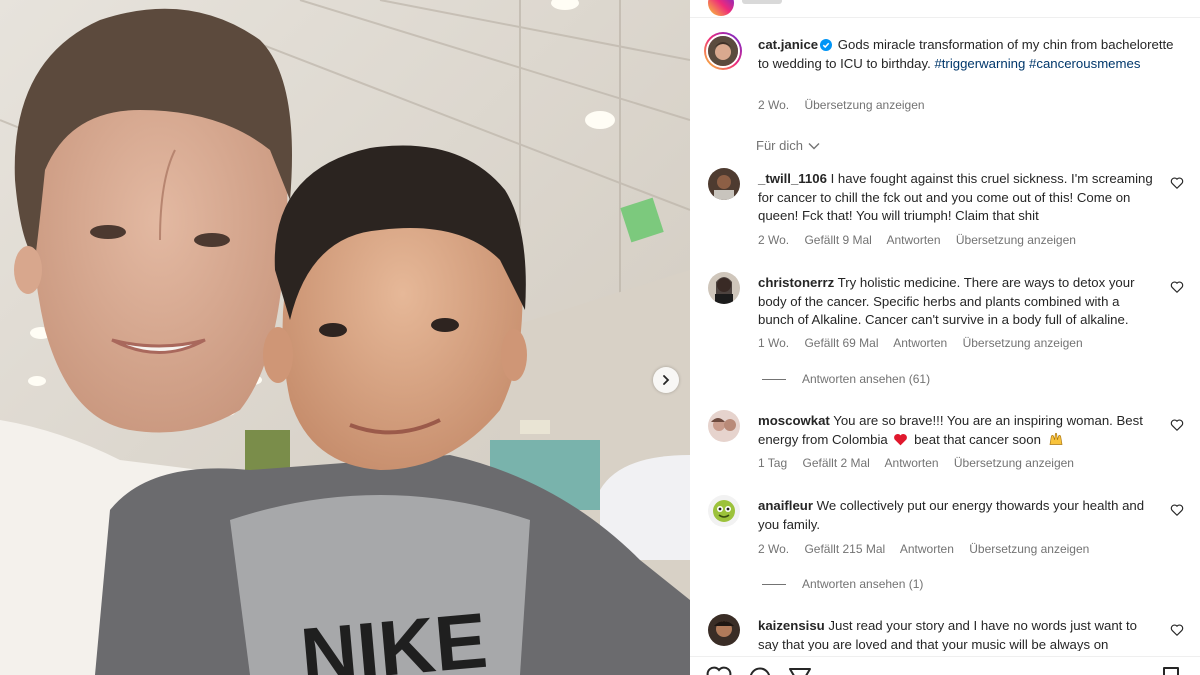 The height and width of the screenshot is (675, 1200). I want to click on send-icon, so click(800, 670).